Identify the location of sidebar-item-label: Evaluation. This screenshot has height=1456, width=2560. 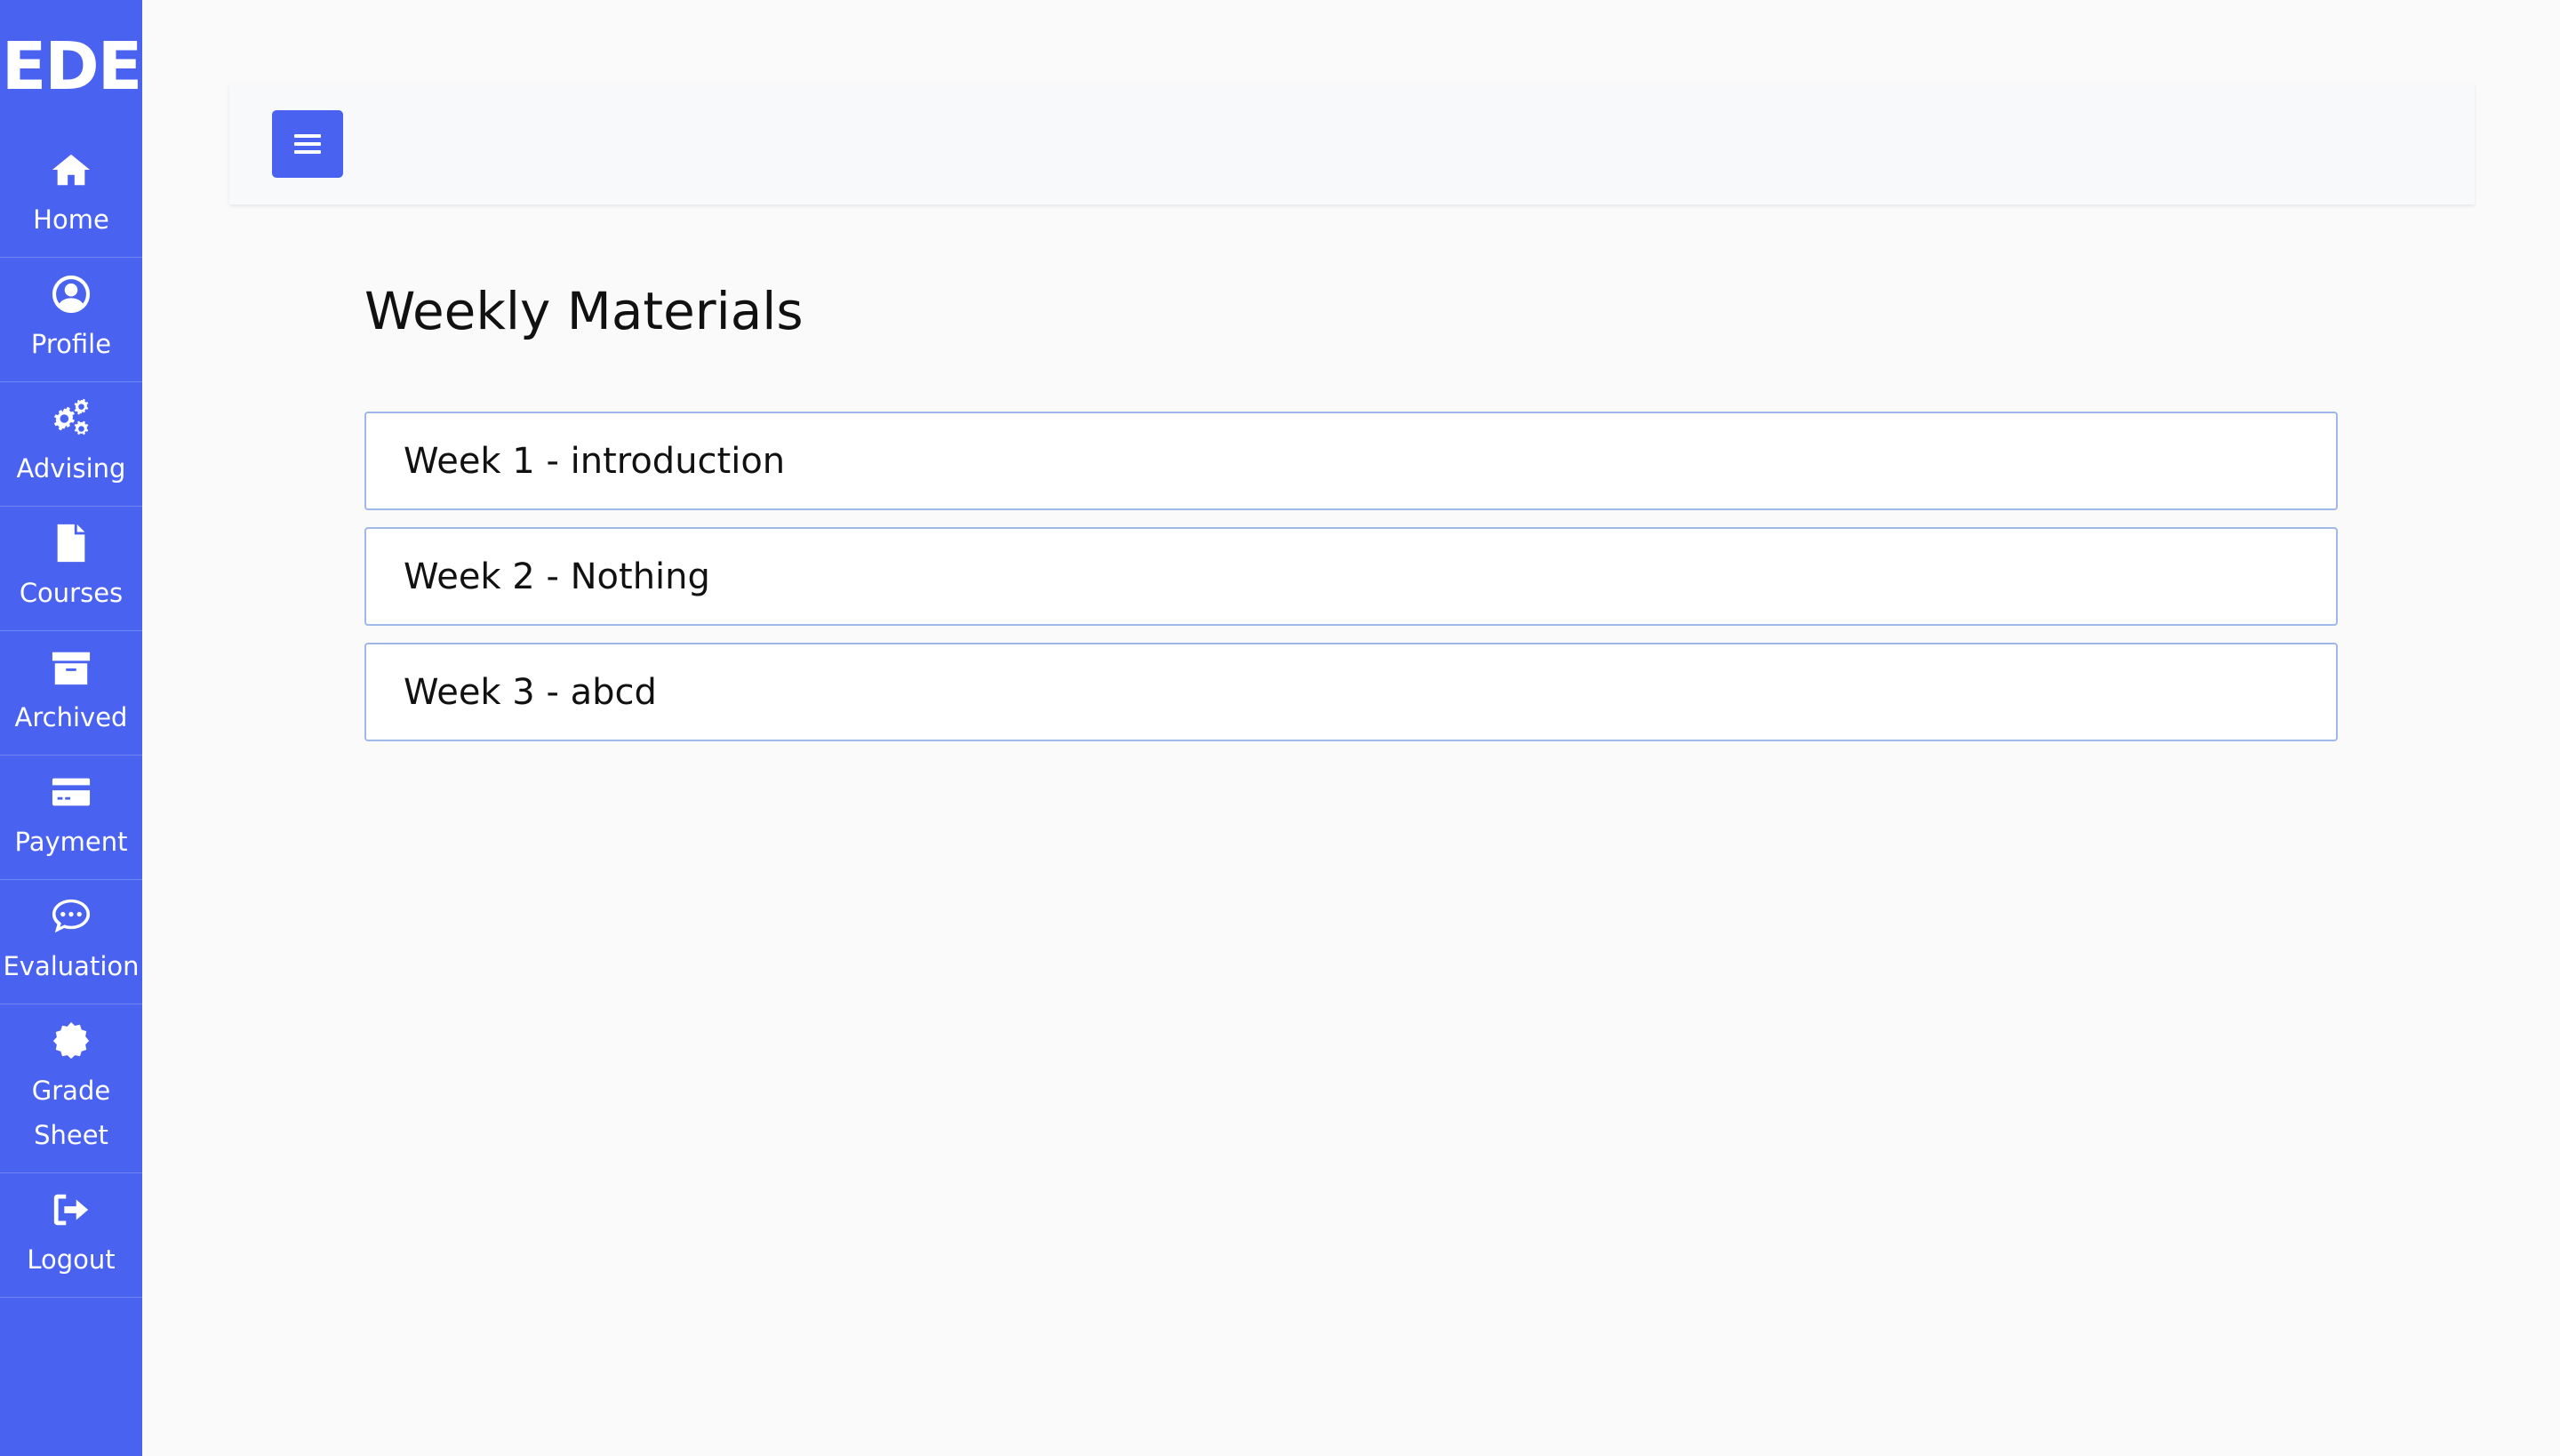
(71, 965).